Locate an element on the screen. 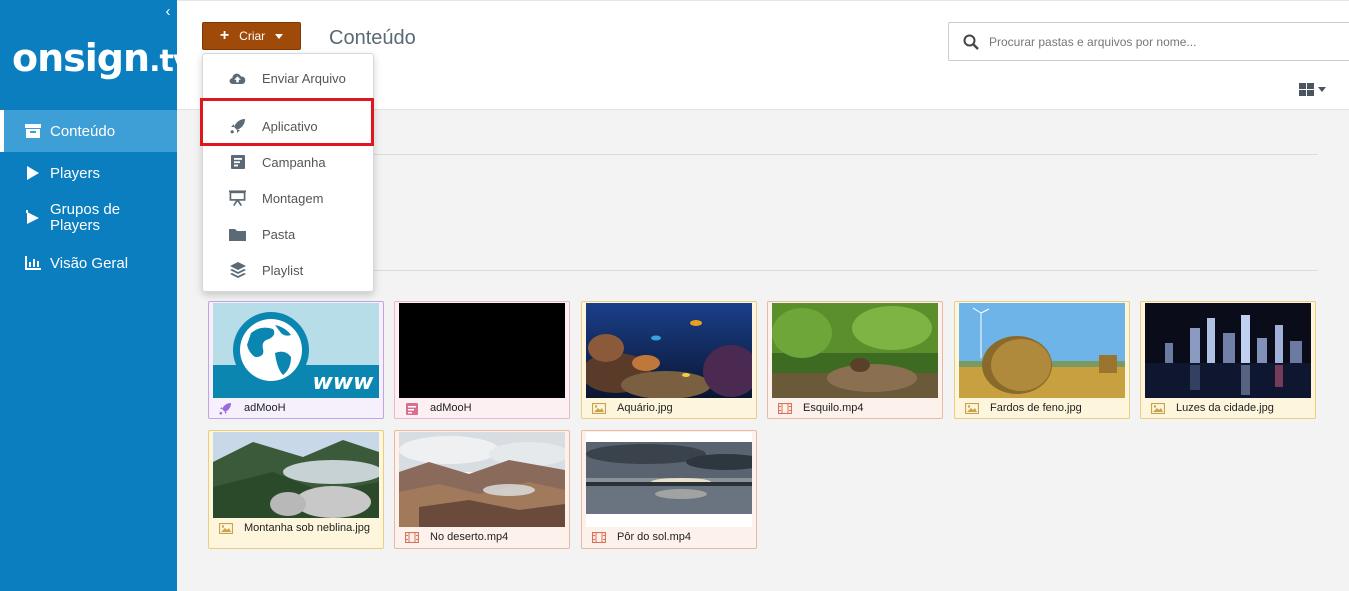 The height and width of the screenshot is (591, 1349). file-tile: Fardos de feno.jpg is located at coordinates (1042, 360).